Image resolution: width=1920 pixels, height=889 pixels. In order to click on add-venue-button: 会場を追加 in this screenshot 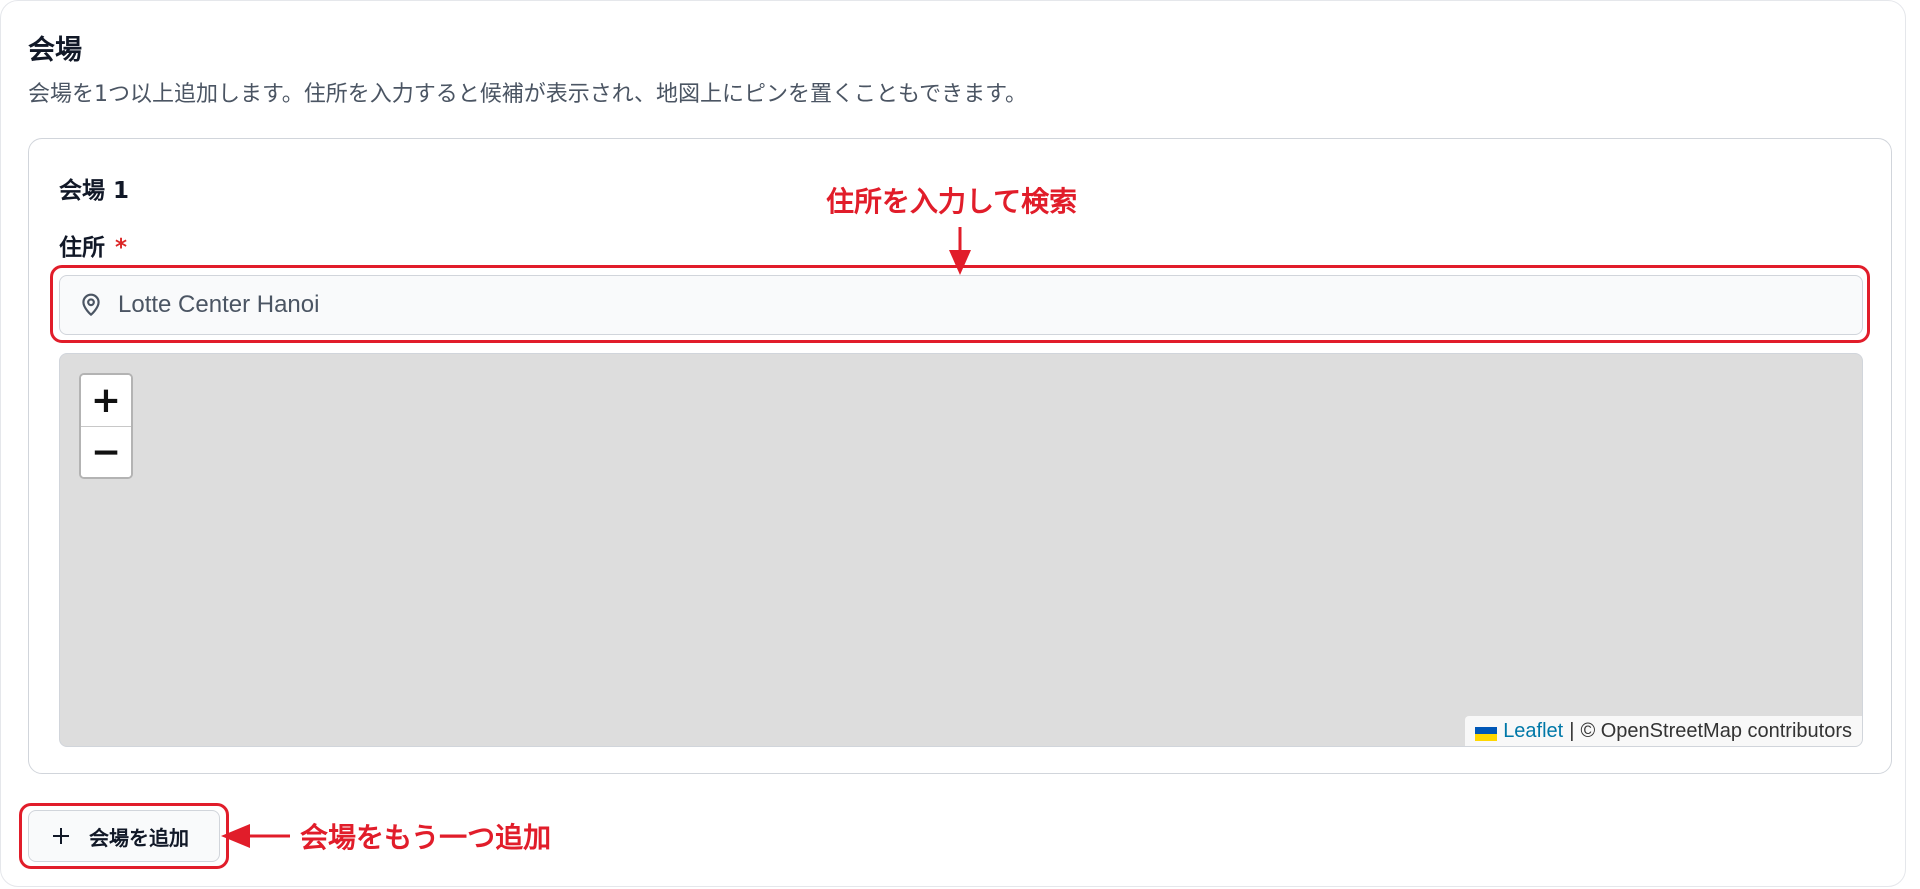, I will do `click(124, 836)`.